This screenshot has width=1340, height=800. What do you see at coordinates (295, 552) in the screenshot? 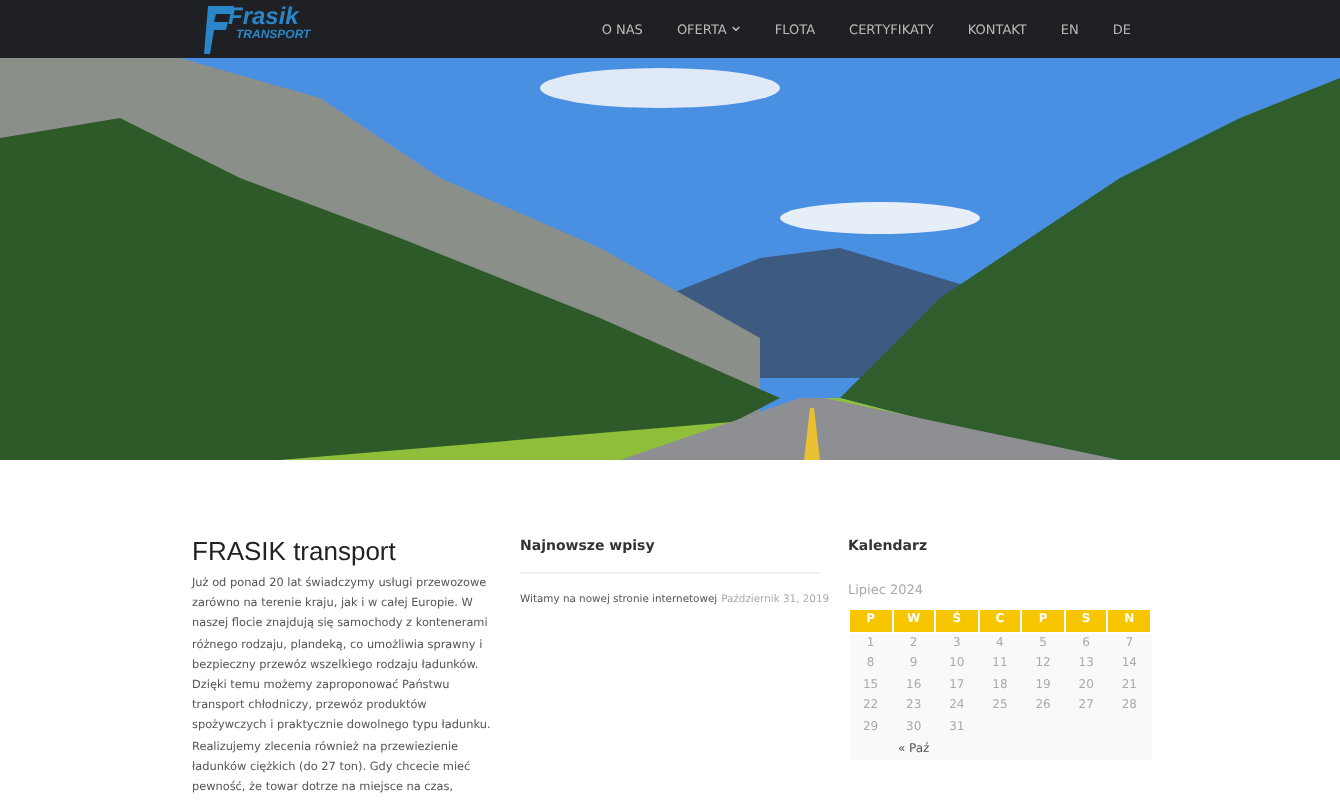
I see `section-title: FRASIK transport` at bounding box center [295, 552].